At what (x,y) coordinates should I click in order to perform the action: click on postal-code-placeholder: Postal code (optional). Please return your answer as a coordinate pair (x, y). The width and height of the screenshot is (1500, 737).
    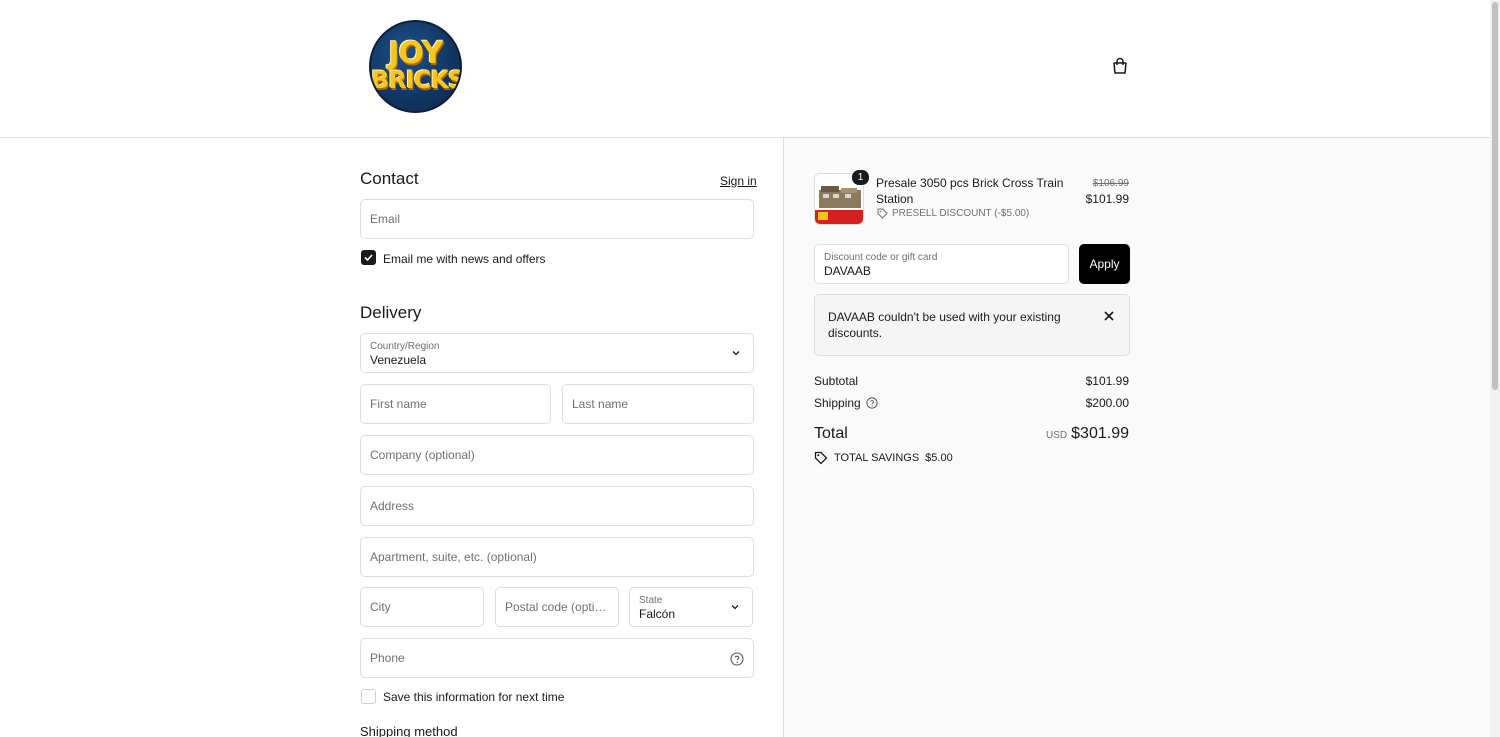
    Looking at the image, I should click on (557, 607).